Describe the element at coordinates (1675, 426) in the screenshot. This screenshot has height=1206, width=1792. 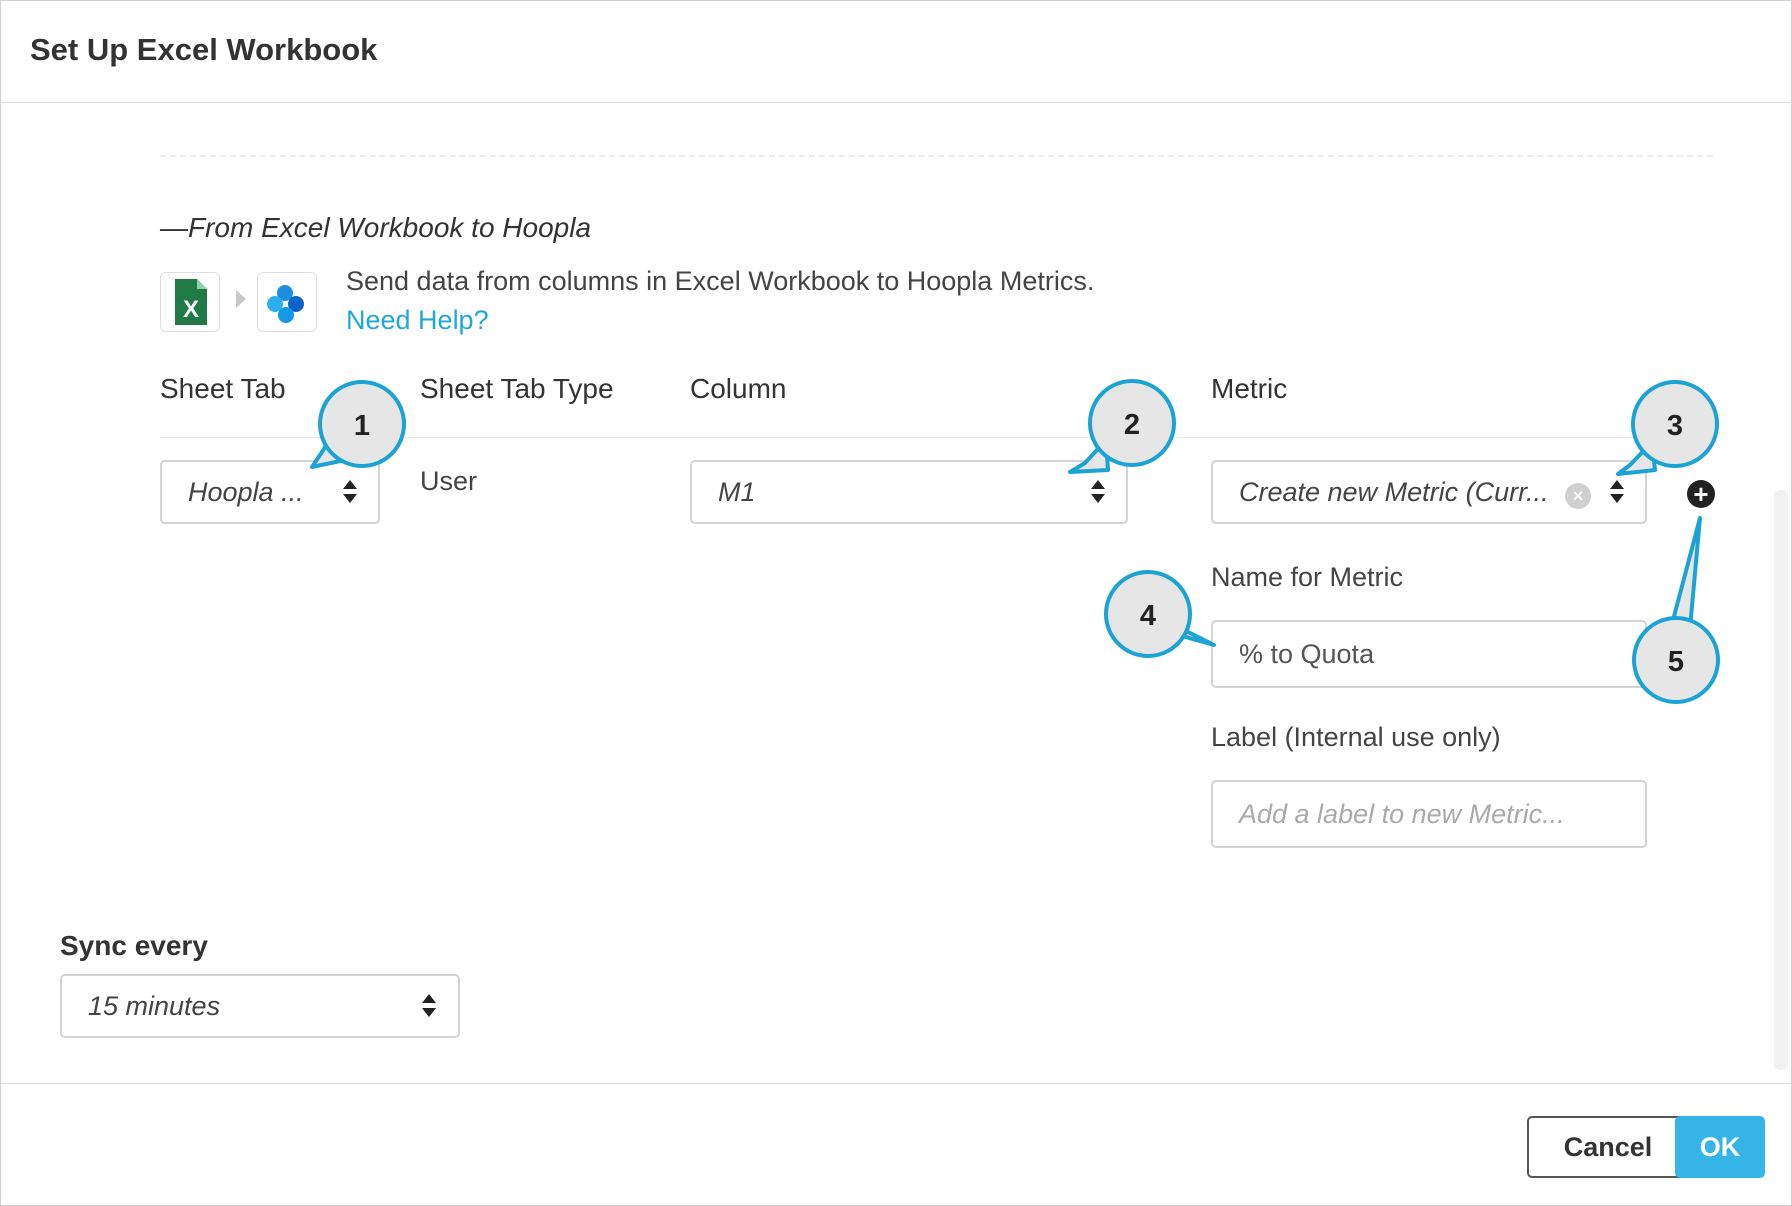
I see `callout-3-number: 3` at that location.